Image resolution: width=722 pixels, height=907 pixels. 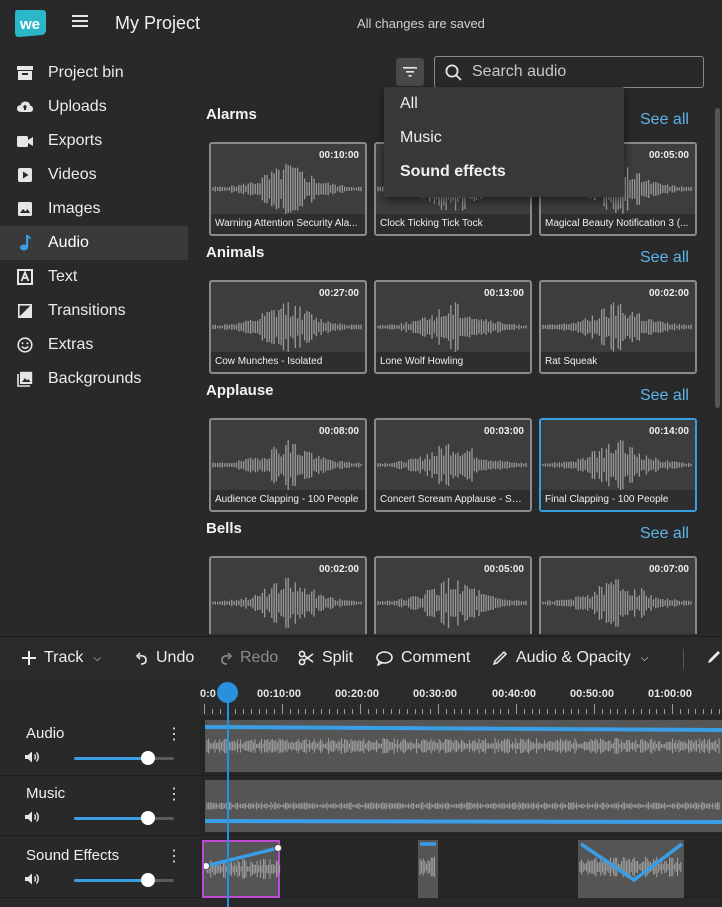 I want to click on audio-card: 00:14:00 Final Clapping - 100 People, so click(x=618, y=465).